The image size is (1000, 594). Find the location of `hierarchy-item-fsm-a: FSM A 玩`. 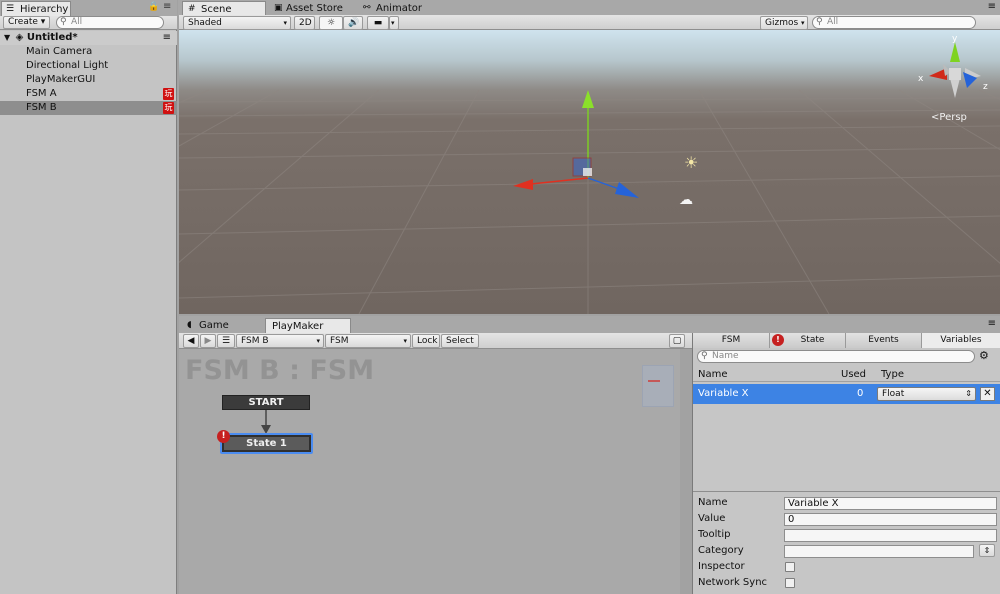

hierarchy-item-fsm-a: FSM A 玩 is located at coordinates (88, 94).